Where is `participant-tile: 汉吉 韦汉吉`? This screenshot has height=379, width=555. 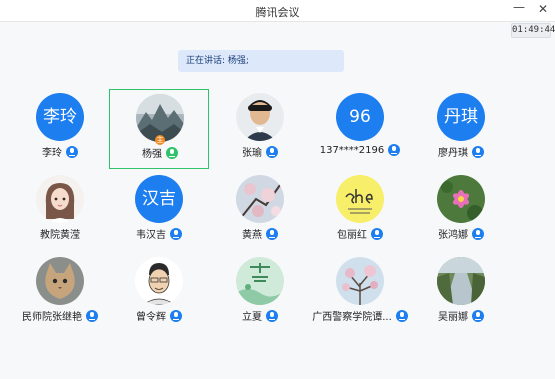 participant-tile: 汉吉 韦汉吉 is located at coordinates (159, 211).